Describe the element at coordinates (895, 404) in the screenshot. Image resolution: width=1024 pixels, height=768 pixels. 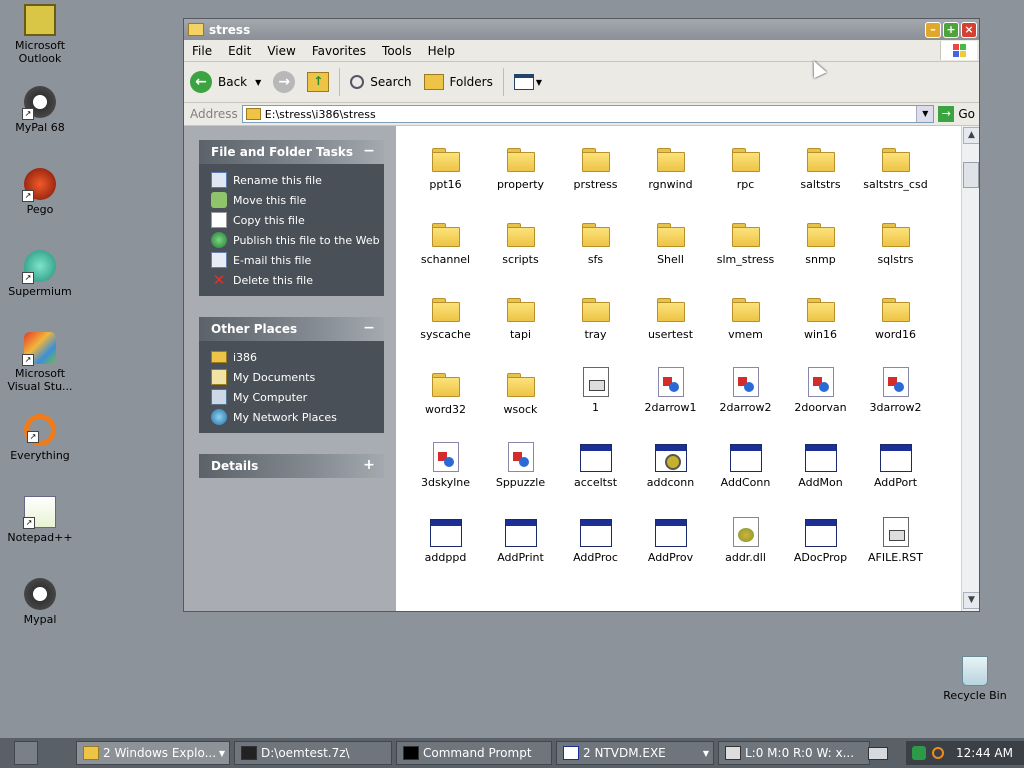
I see `file-item: 3darrow2` at that location.